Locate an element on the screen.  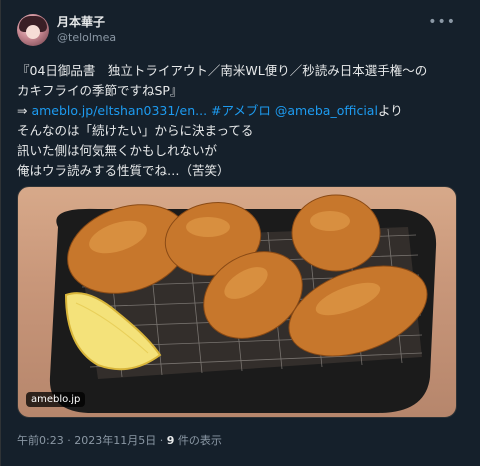
tweet-line-5: 訊いた側は何気無くかもしれないが is located at coordinates (117, 150).